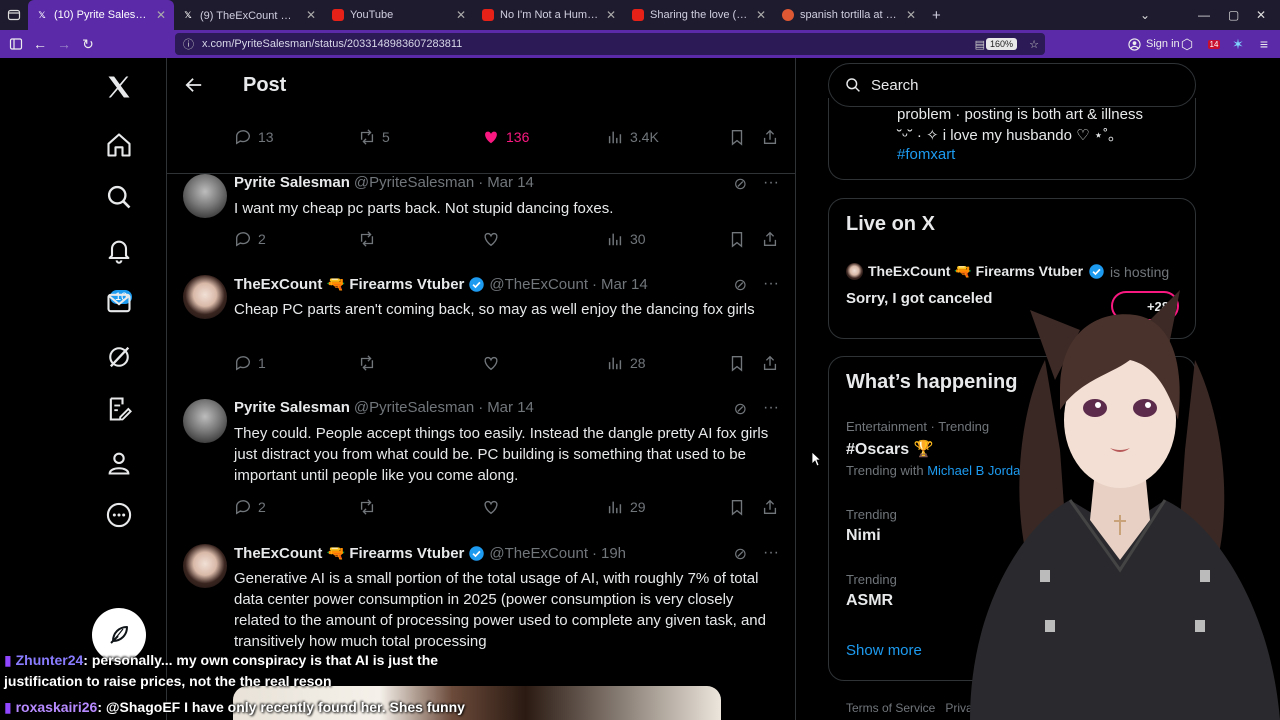  Describe the element at coordinates (119, 635) in the screenshot. I see `feather-icon` at that location.